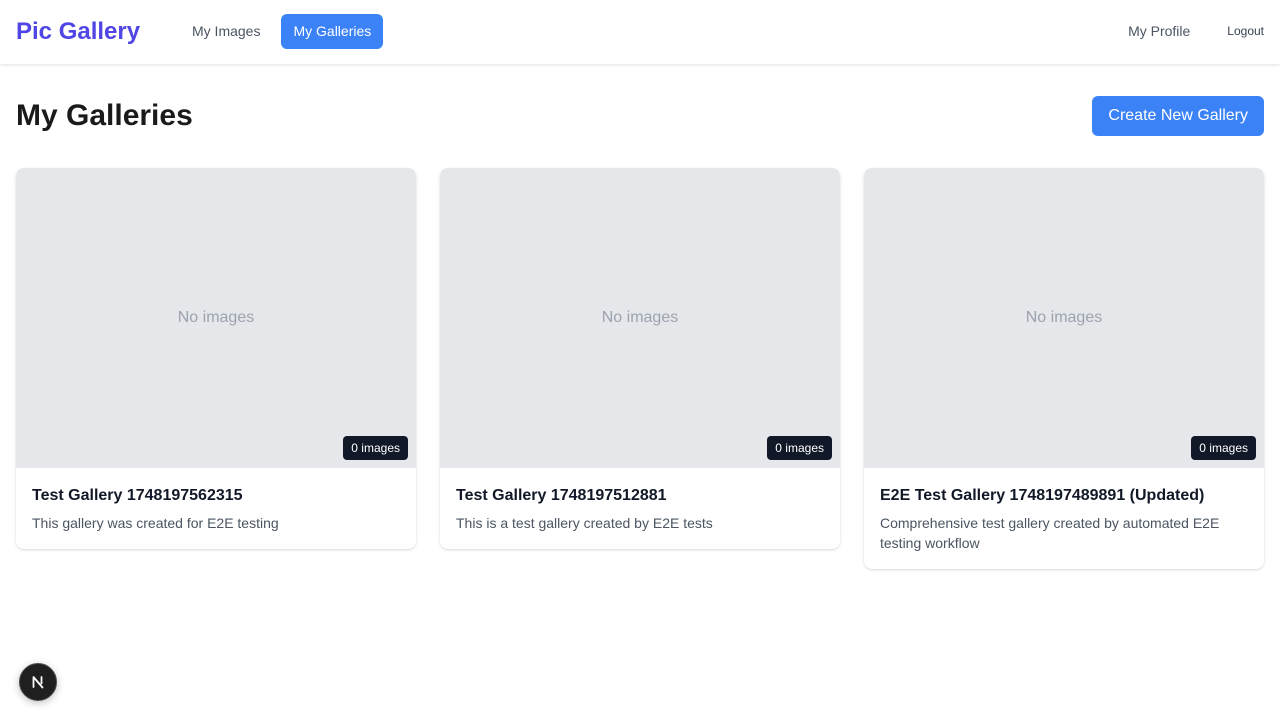 The width and height of the screenshot is (1280, 720). I want to click on user-nav: My Profile Logout, so click(1198, 31).